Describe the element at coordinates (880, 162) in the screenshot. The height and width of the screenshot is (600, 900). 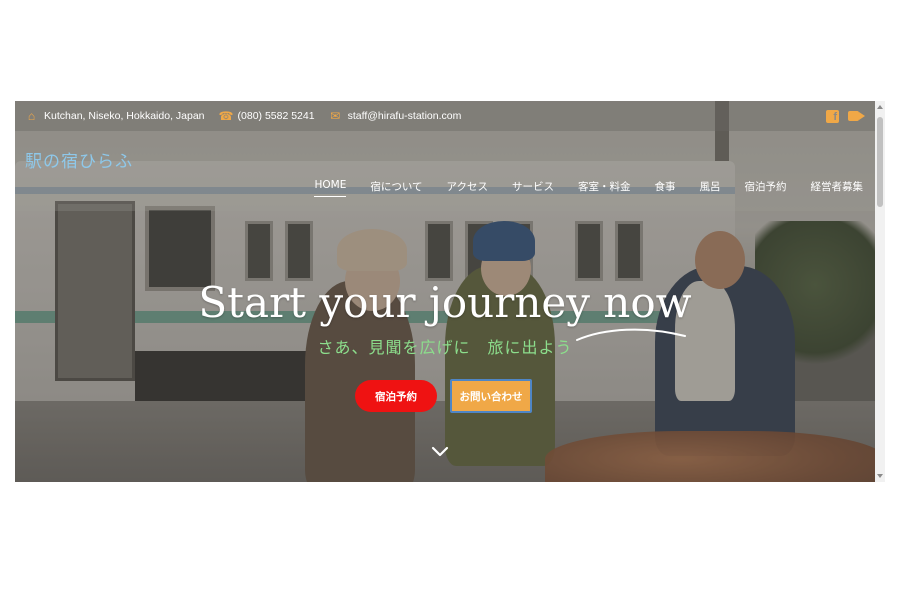
I see `scrollbar-thumb` at that location.